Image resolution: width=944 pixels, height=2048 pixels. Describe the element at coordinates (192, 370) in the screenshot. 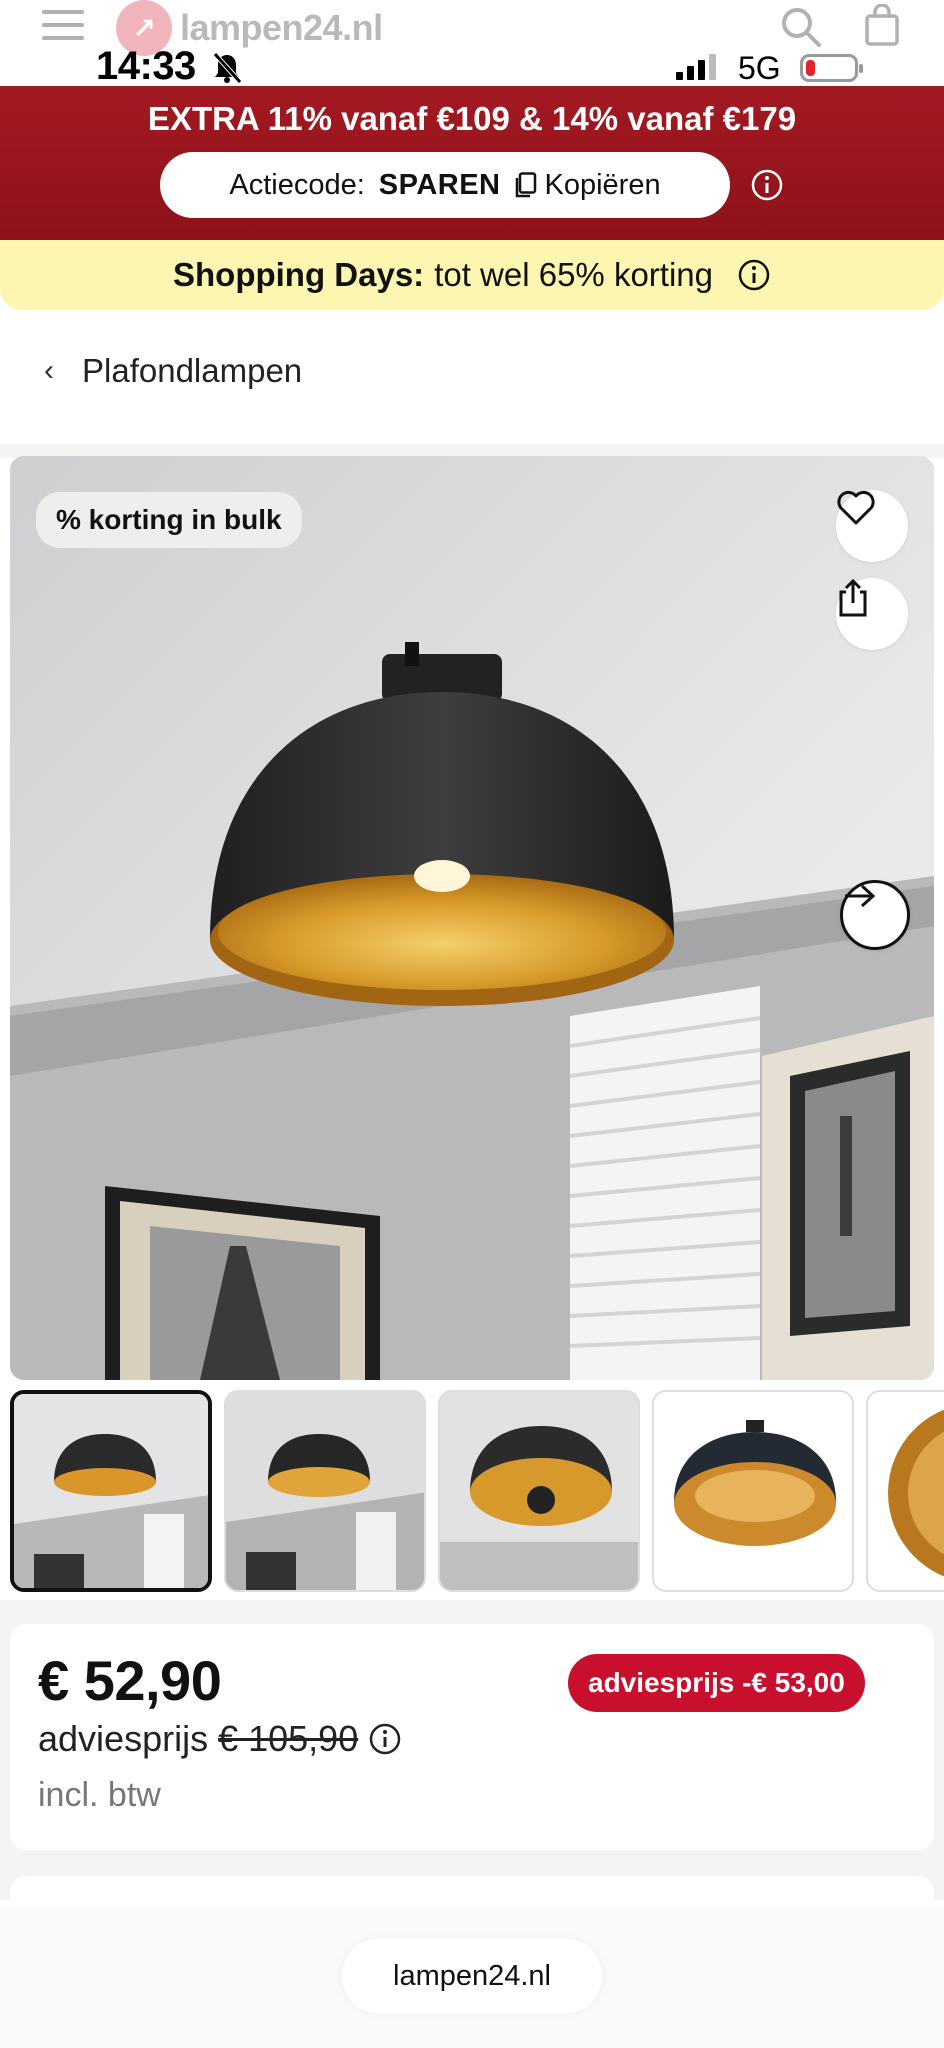

I see `breadcrumb-label: Plafondlampen` at that location.